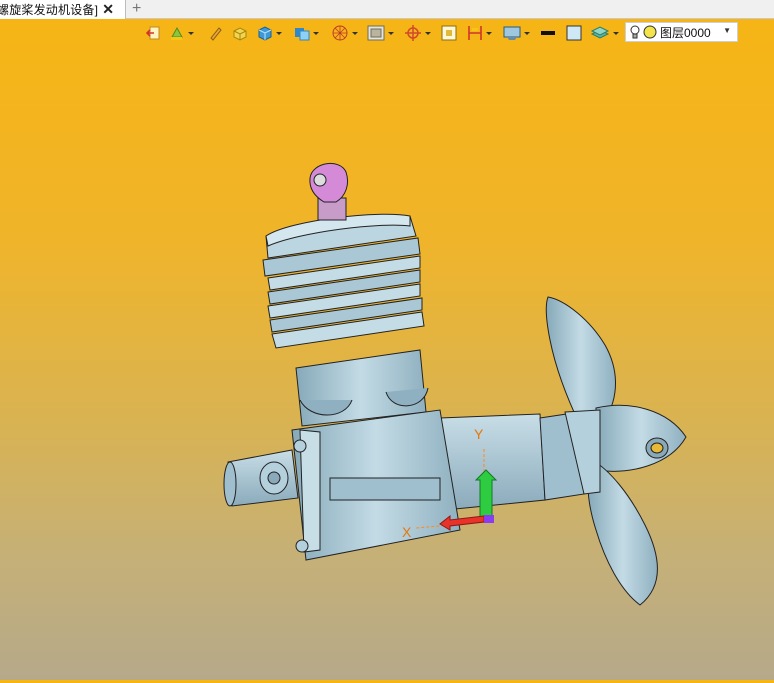 This screenshot has width=774, height=683. Describe the element at coordinates (240, 33) in the screenshot. I see `box-icon` at that location.